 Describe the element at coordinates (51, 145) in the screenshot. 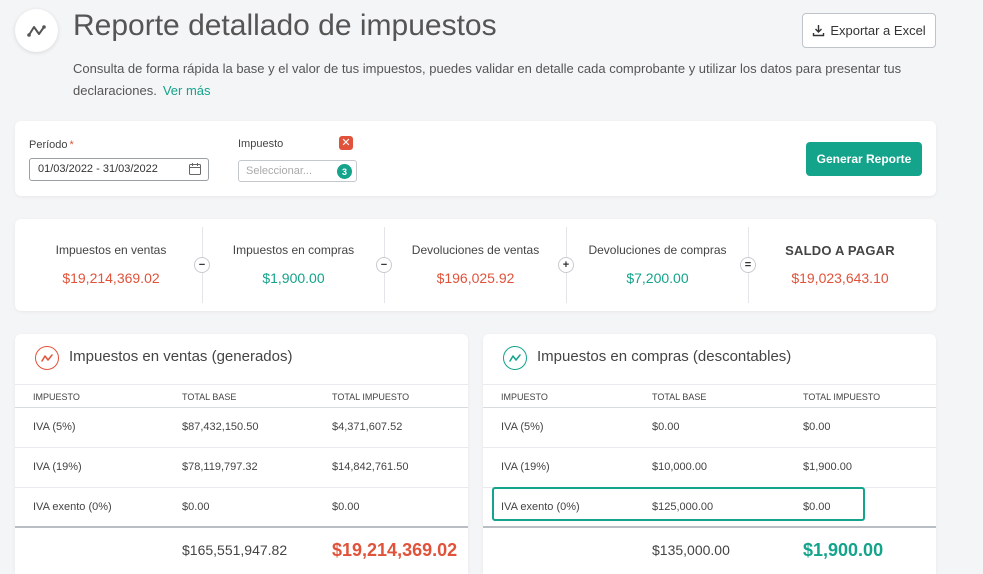

I see `period-label: Período *` at that location.